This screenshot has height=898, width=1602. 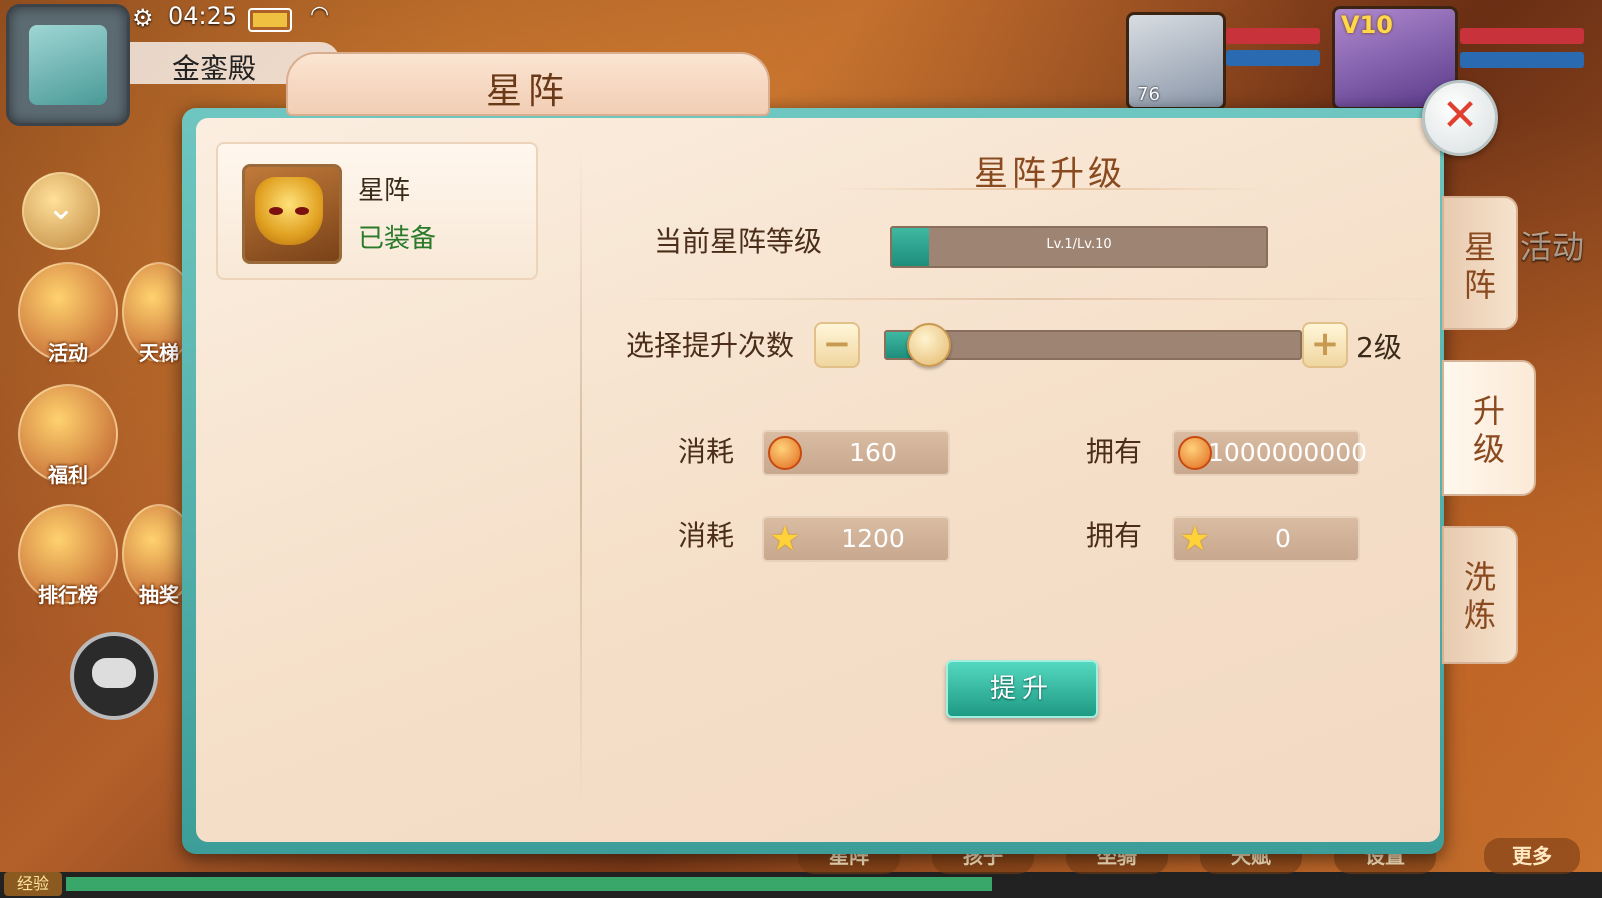 I want to click on upgrade-button: 提升, so click(x=1022, y=689).